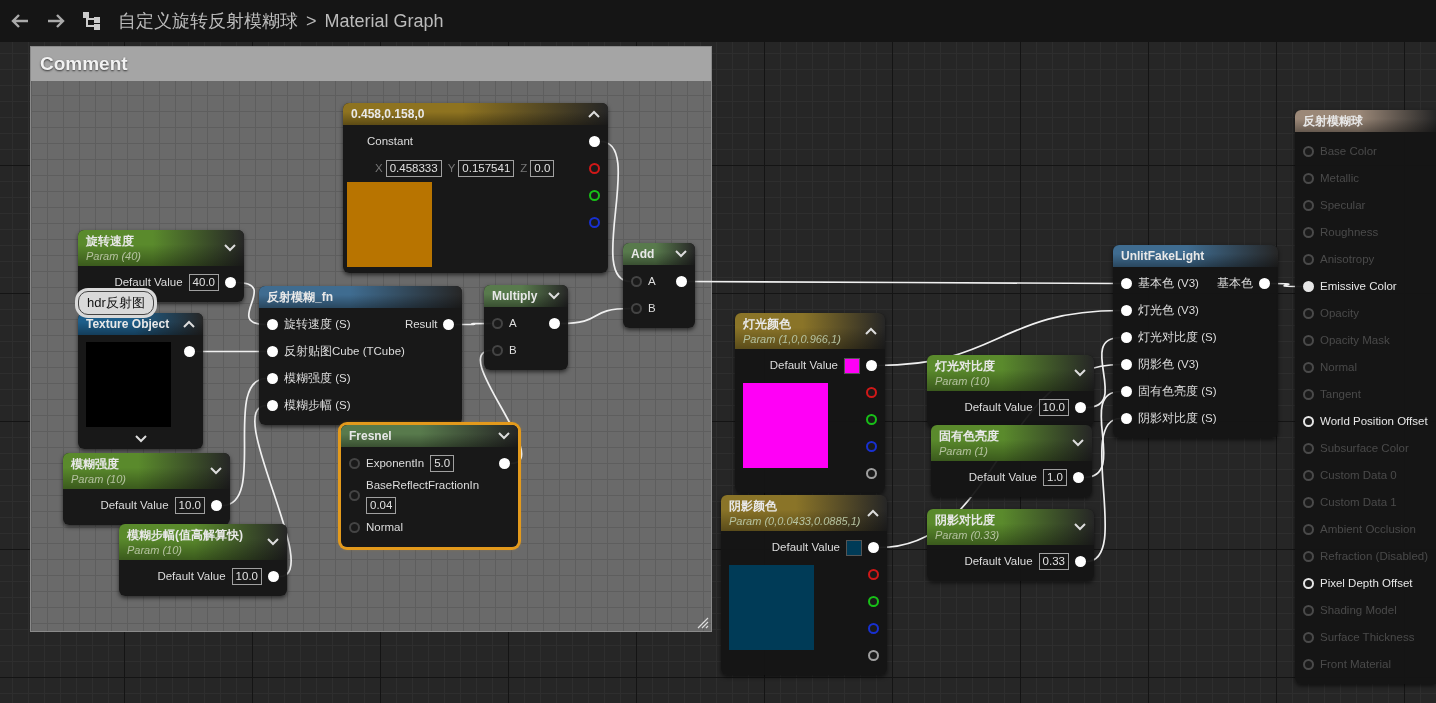 This screenshot has height=703, width=1436. Describe the element at coordinates (203, 560) in the screenshot. I see `graph-node: 模糊步幅(值高解算快) Param (10) Default Value 10.0` at that location.